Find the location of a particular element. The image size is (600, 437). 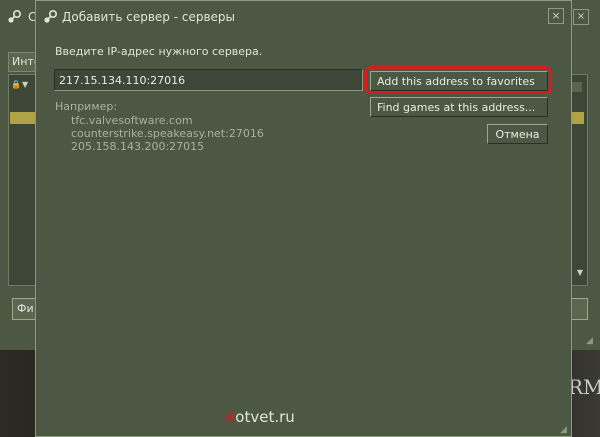

example-label: Например: is located at coordinates (86, 106).